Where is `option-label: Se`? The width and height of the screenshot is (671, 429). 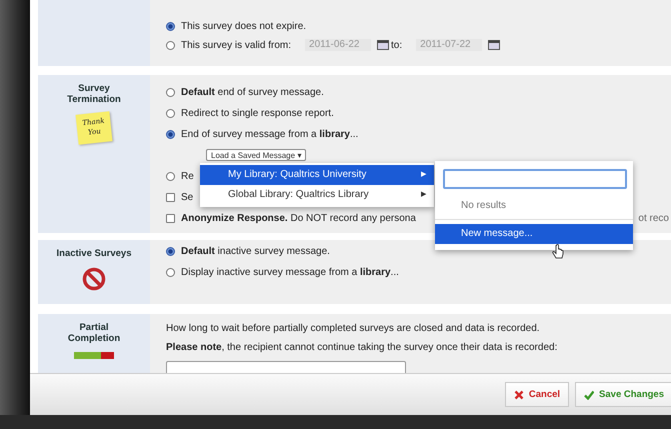
option-label: Se is located at coordinates (187, 197).